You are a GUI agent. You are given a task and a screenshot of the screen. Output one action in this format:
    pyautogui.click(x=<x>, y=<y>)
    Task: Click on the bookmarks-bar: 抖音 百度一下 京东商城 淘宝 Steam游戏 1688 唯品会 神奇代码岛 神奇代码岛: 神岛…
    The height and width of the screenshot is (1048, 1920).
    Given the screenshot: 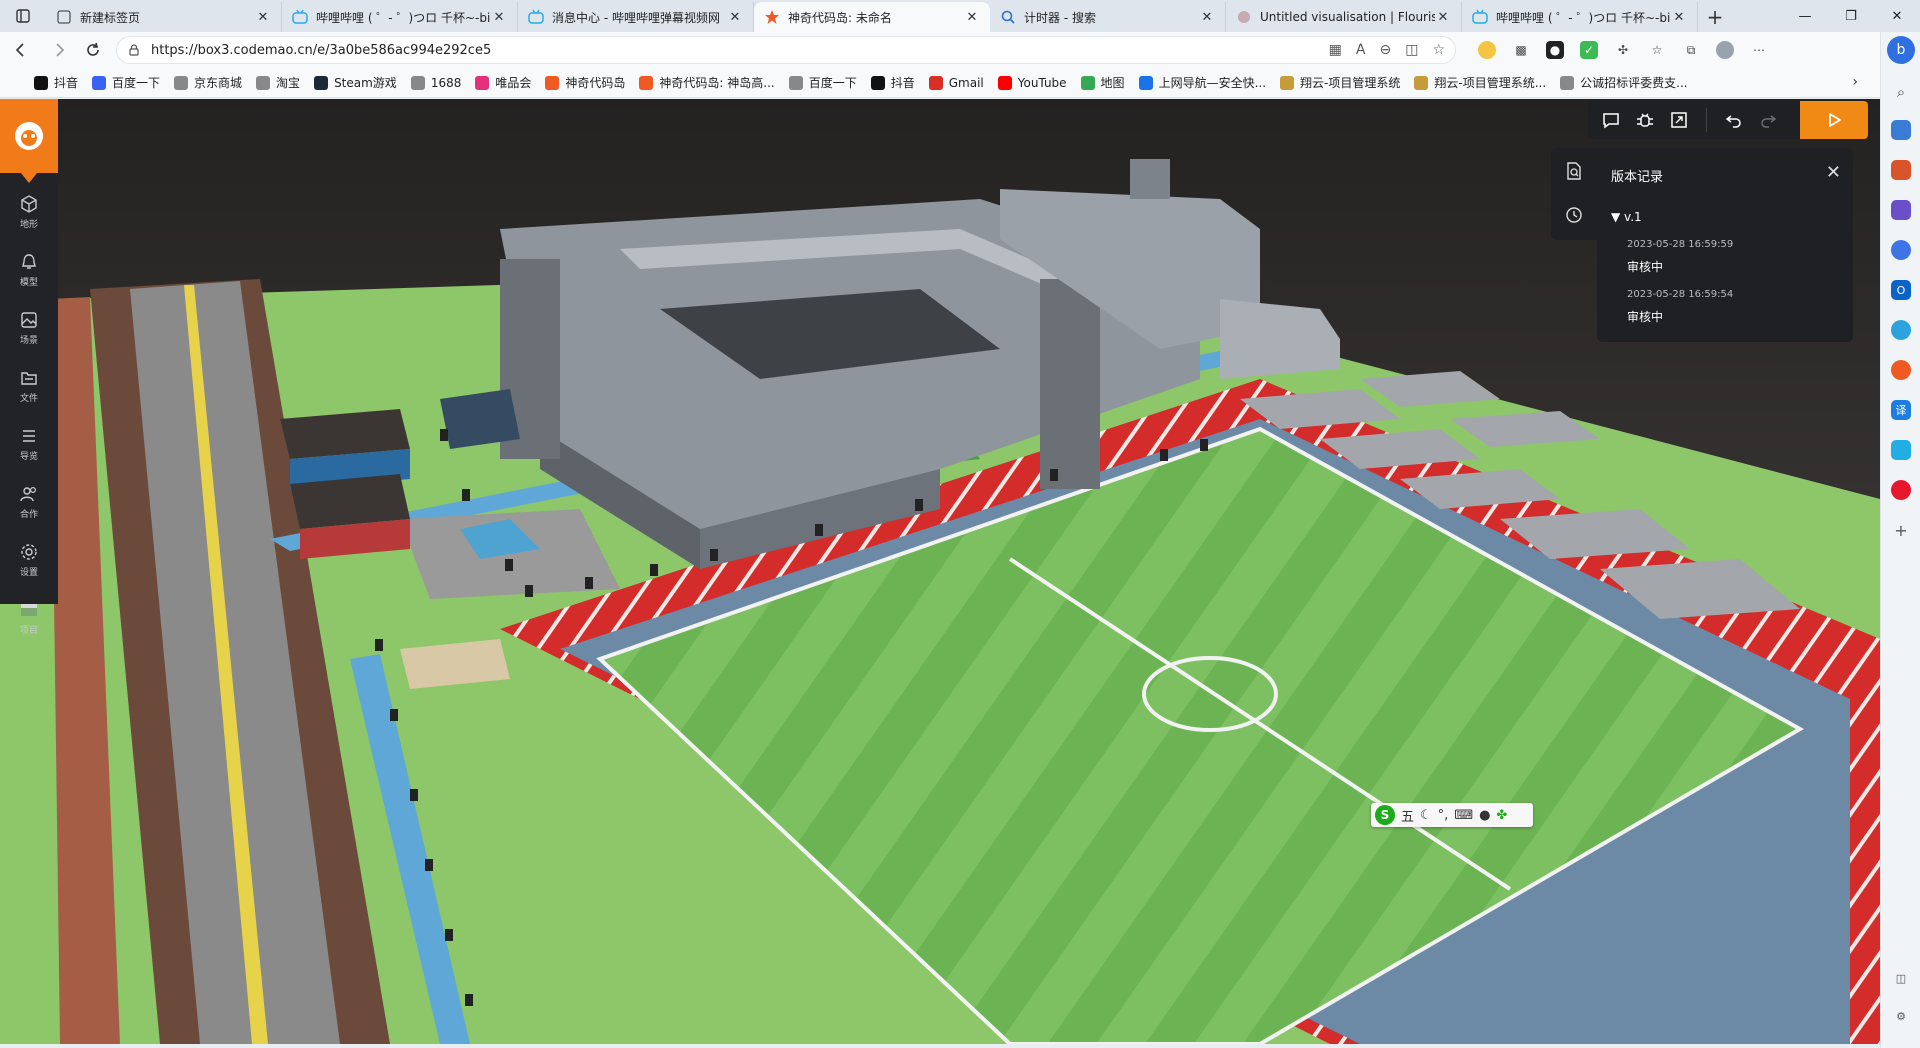 What is the action you would take?
    pyautogui.click(x=940, y=83)
    